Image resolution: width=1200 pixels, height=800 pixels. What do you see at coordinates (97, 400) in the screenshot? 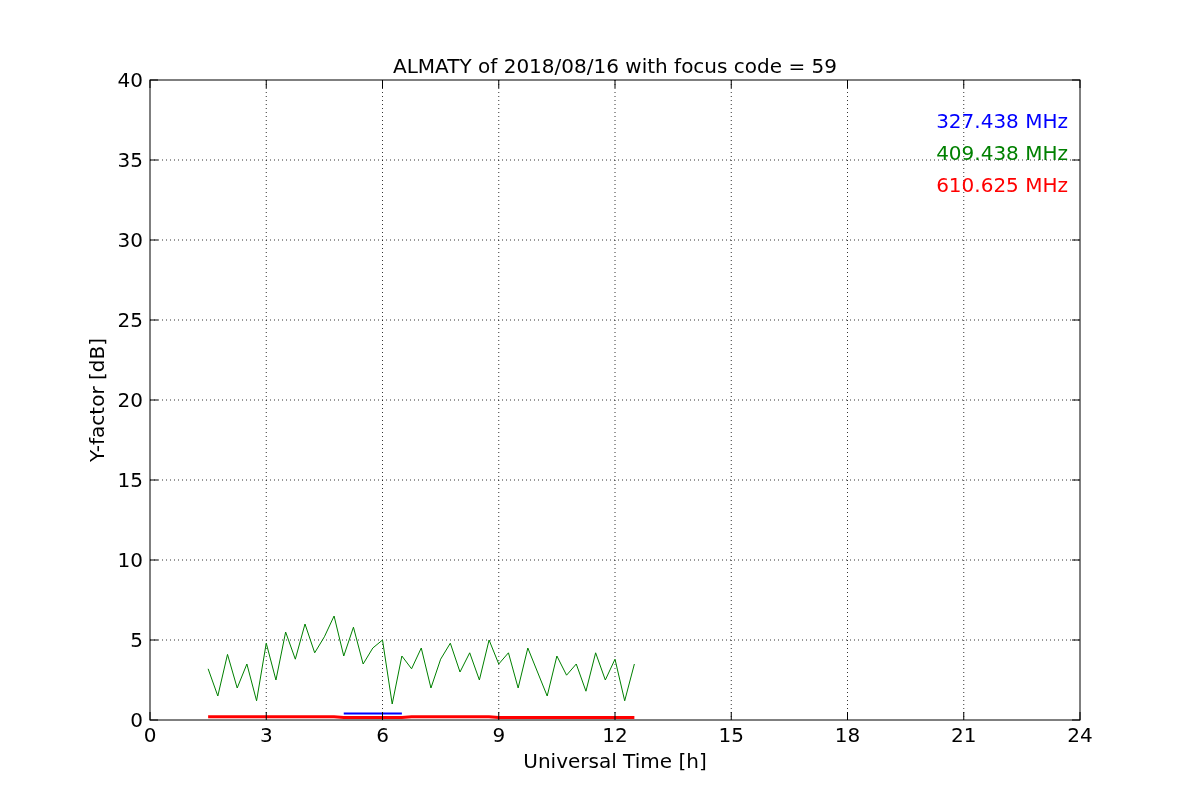
I see `axis-label: Y-factor [dB]` at bounding box center [97, 400].